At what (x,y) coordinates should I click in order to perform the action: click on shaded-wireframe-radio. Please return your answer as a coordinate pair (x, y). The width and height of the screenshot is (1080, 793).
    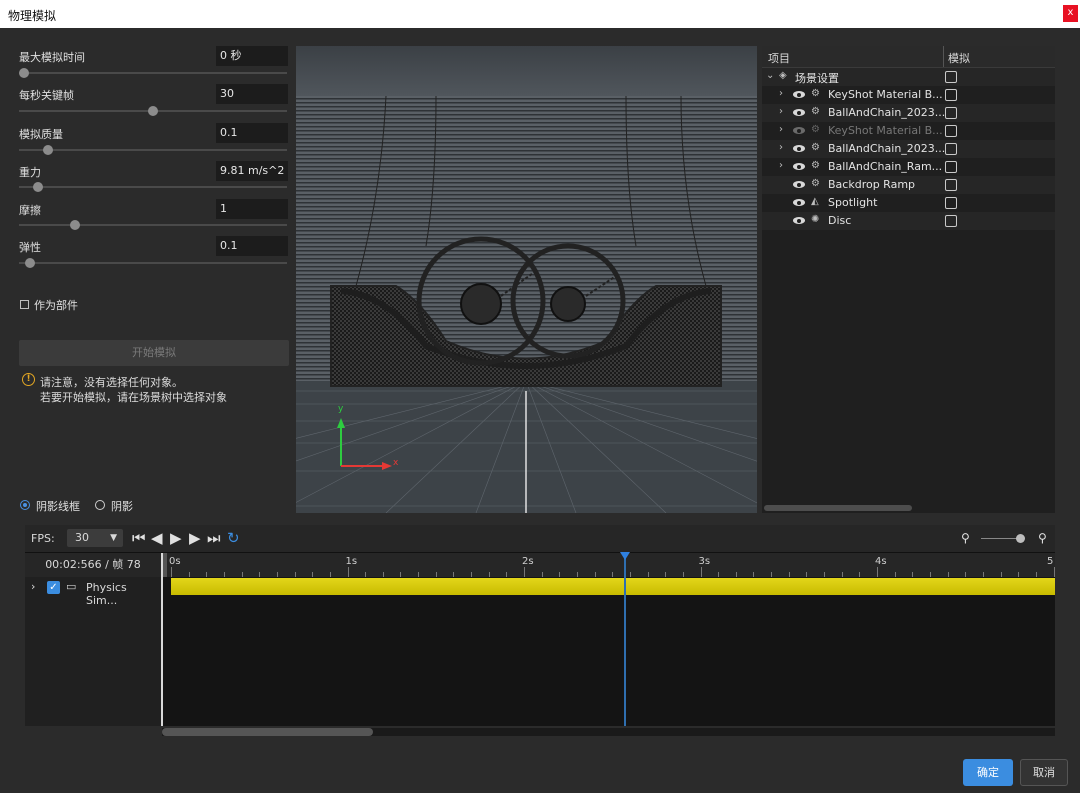
    Looking at the image, I should click on (25, 505).